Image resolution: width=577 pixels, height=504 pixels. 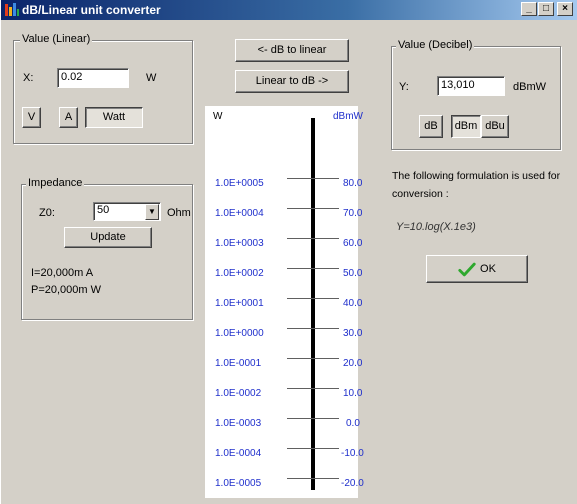 What do you see at coordinates (353, 303) in the screenshot?
I see `scale-right-label: 40.0` at bounding box center [353, 303].